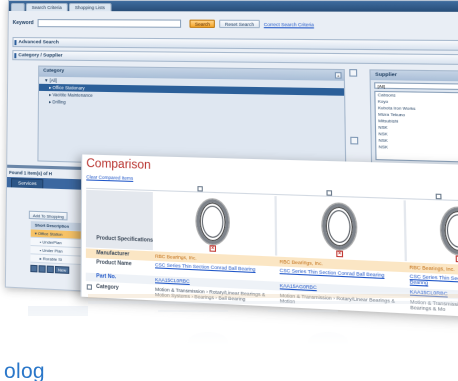  I want to click on product-2-part-no-link: KAA15AG0RBC, so click(298, 286).